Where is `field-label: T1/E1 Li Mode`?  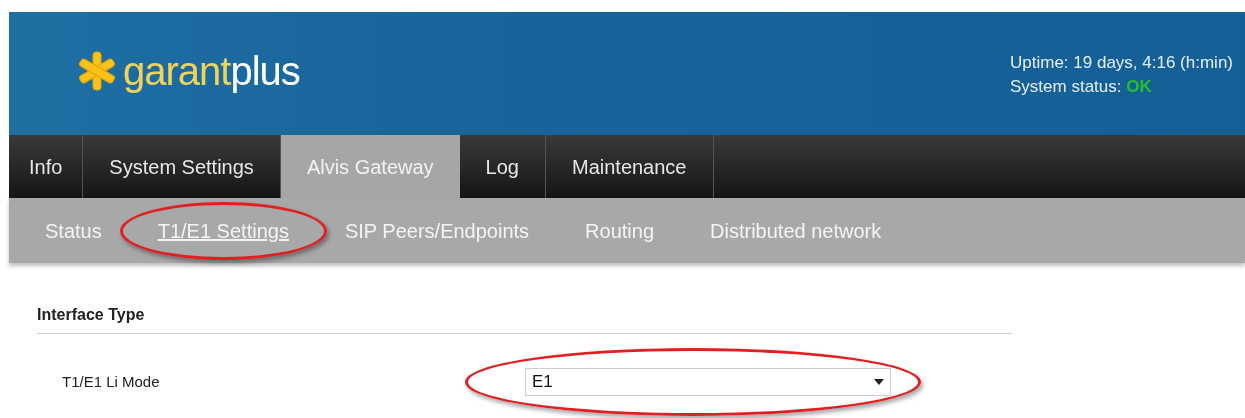 field-label: T1/E1 Li Mode is located at coordinates (111, 381).